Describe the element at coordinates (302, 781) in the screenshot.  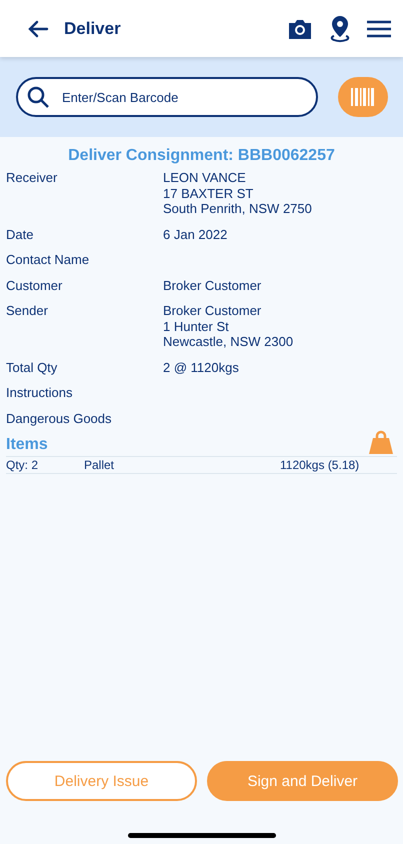
I see `sign-and-deliver-button: Sign and Deliver` at that location.